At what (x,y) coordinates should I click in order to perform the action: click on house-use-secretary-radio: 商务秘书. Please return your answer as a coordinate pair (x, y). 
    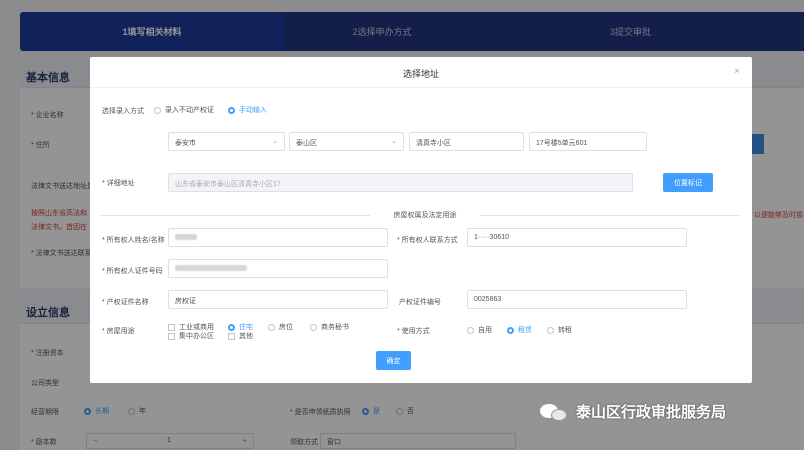
    Looking at the image, I should click on (329, 327).